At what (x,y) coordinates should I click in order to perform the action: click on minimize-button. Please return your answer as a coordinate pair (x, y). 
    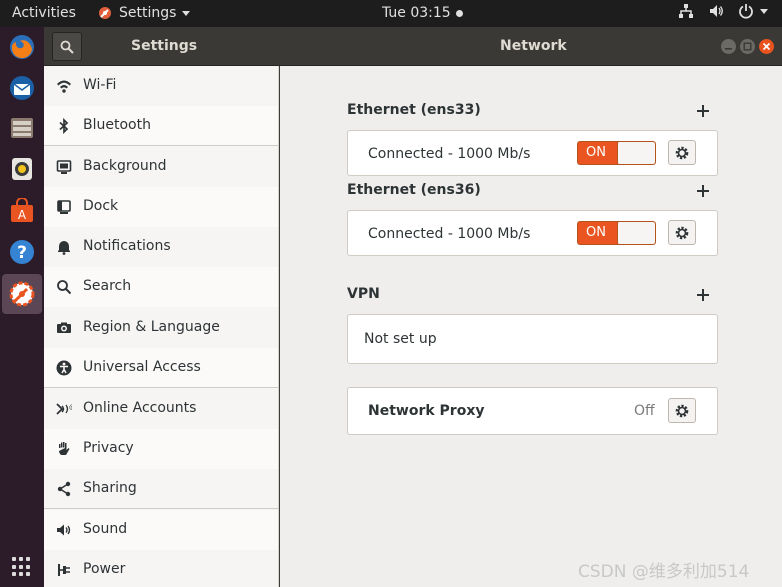
    Looking at the image, I should click on (728, 46).